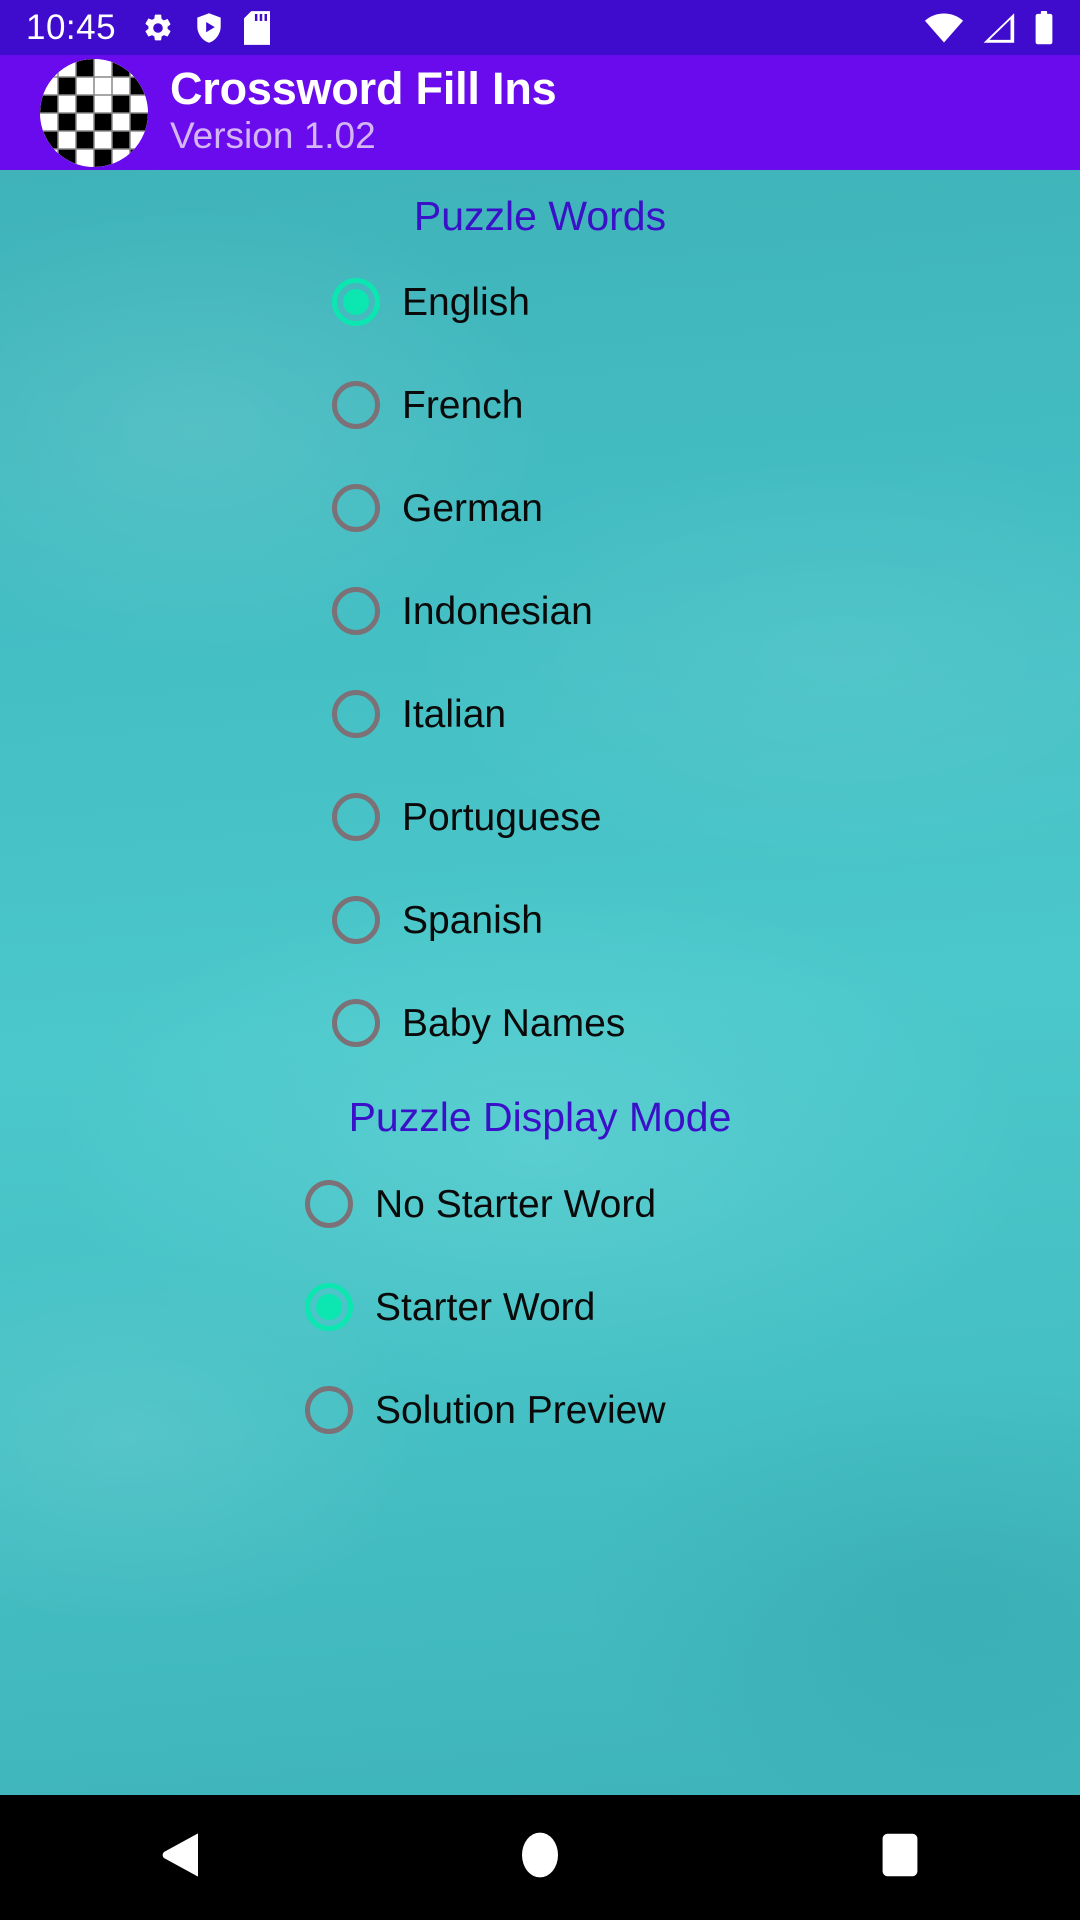  What do you see at coordinates (999, 28) in the screenshot?
I see `cellular-signal-icon` at bounding box center [999, 28].